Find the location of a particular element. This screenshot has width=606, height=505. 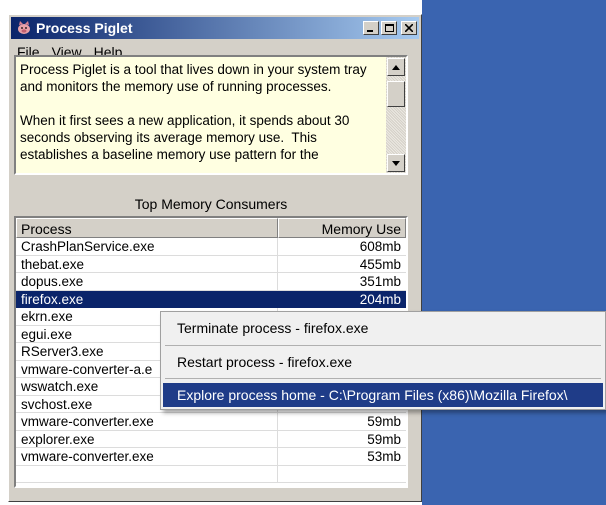

terminate-process-item: Terminate process - firefox.exe is located at coordinates (383, 328).